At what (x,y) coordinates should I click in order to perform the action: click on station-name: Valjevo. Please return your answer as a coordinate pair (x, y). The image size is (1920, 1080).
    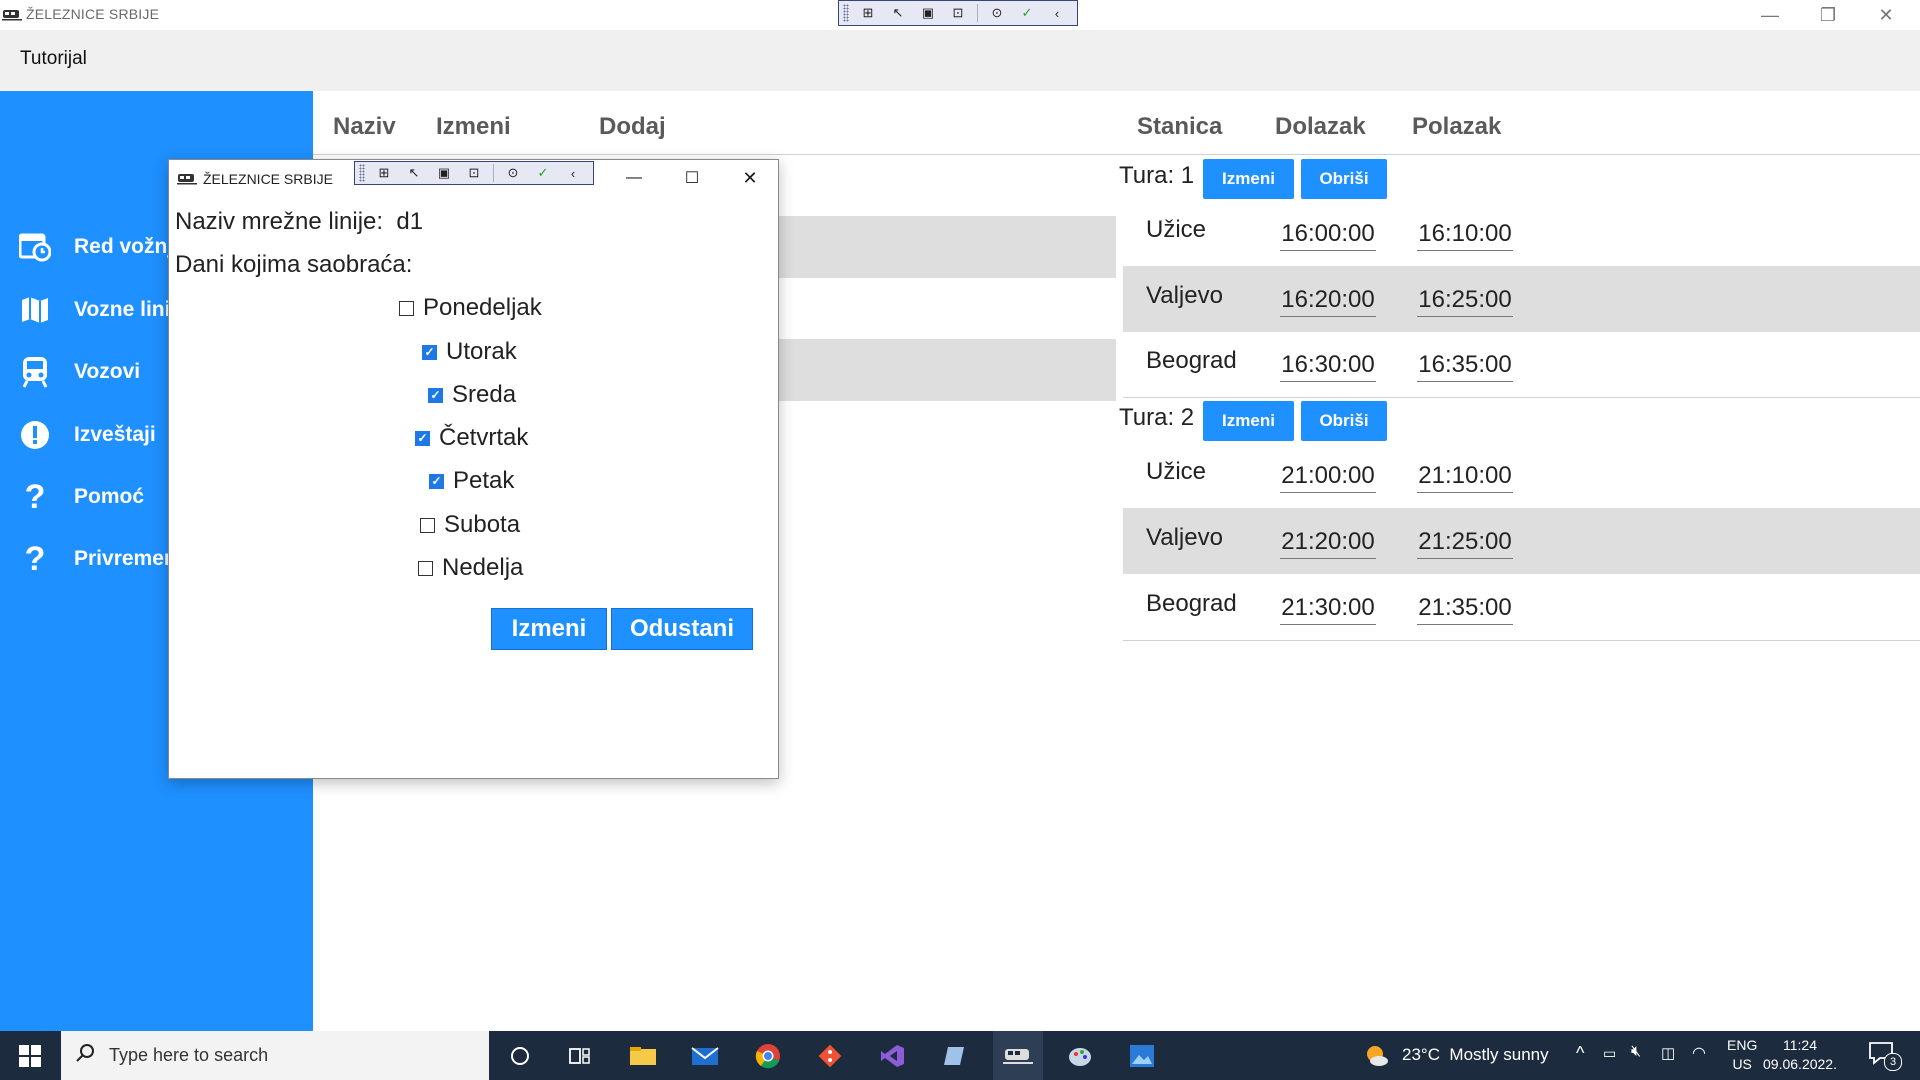
    Looking at the image, I should click on (1184, 295).